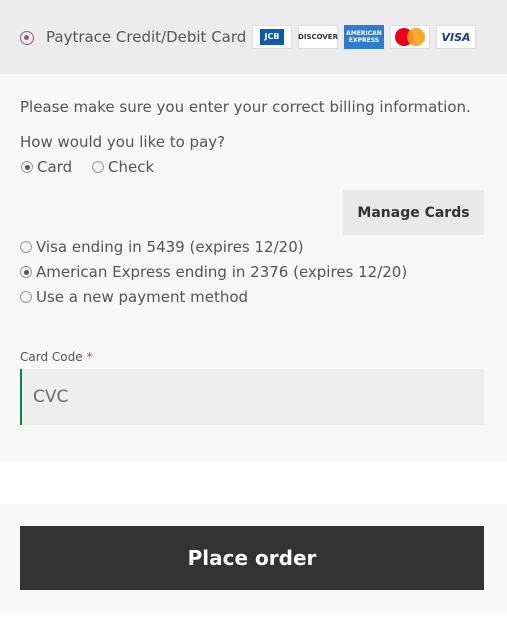 The image size is (507, 623). Describe the element at coordinates (413, 212) in the screenshot. I see `manage-cards-button: Manage Cards` at that location.